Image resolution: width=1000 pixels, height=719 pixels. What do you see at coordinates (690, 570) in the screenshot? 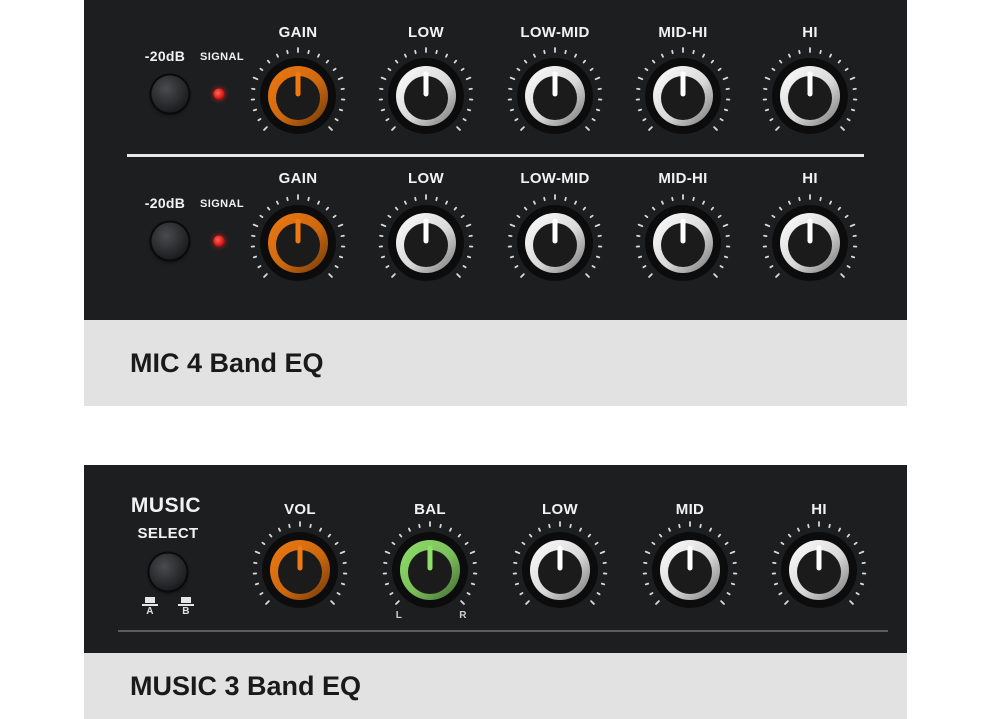
I see `mid-knob` at bounding box center [690, 570].